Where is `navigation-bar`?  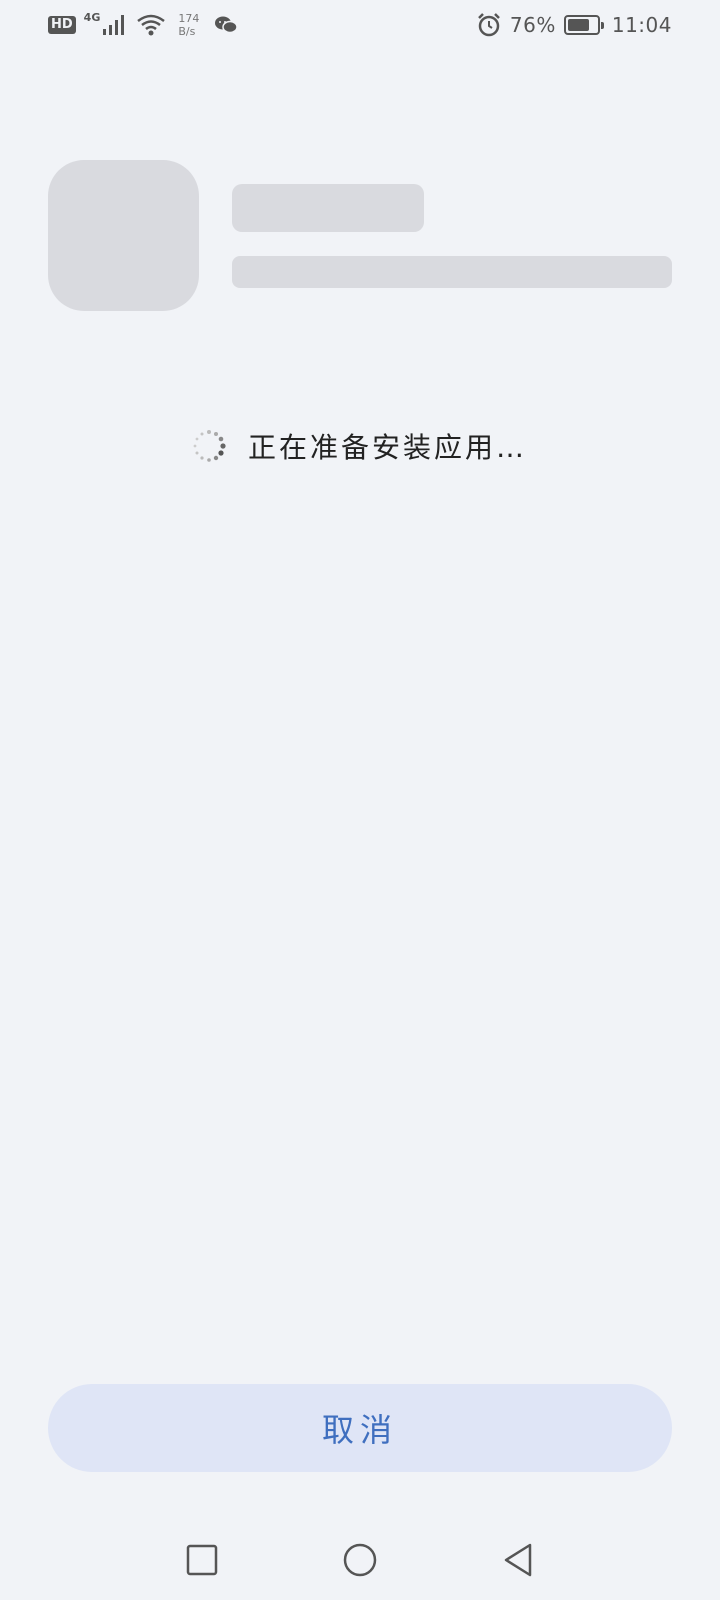 navigation-bar is located at coordinates (360, 1560).